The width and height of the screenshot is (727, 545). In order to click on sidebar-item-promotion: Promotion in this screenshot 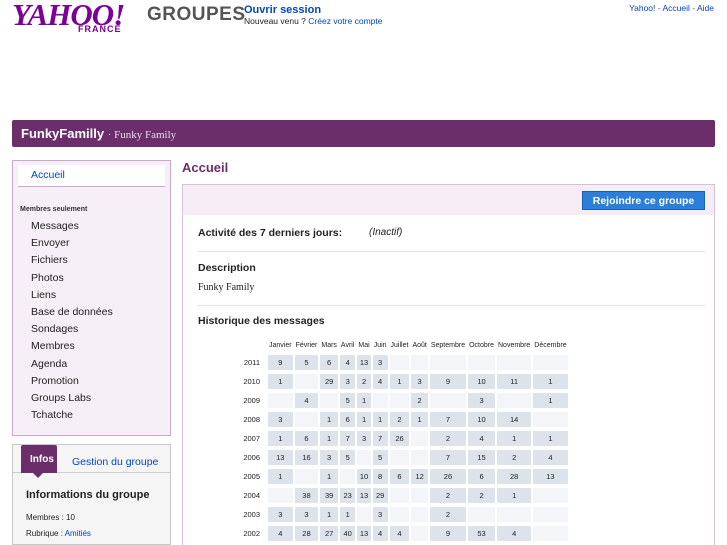, I will do `click(72, 381)`.